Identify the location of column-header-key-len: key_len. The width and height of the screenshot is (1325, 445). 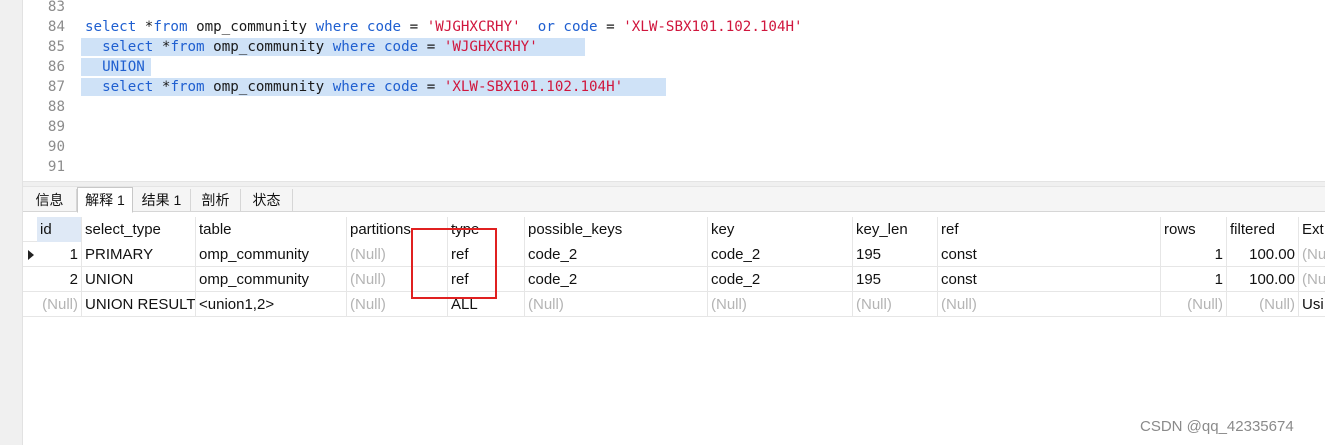
(895, 229).